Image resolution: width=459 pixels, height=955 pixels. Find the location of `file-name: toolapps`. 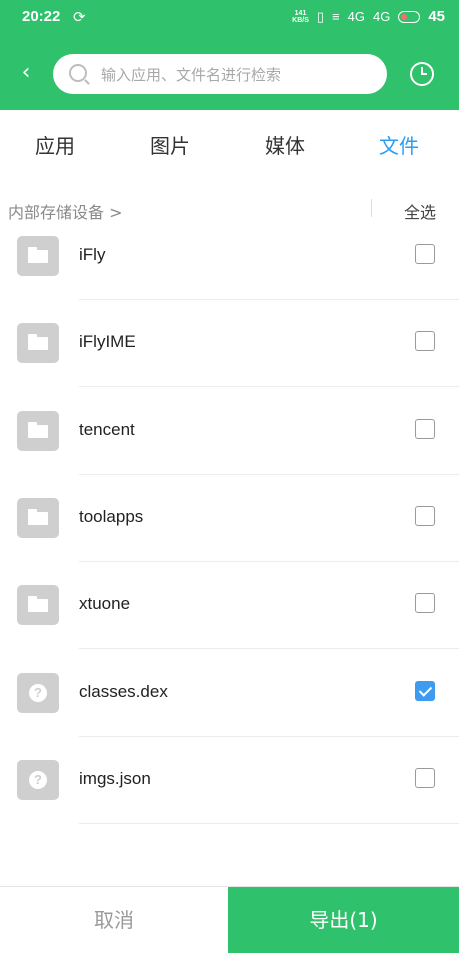

file-name: toolapps is located at coordinates (111, 516).